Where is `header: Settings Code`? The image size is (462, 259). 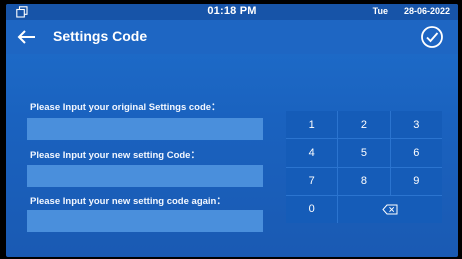 header: Settings Code is located at coordinates (232, 37).